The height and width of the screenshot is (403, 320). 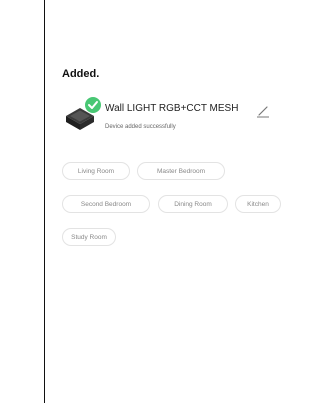 I want to click on pencil-icon, so click(x=263, y=111).